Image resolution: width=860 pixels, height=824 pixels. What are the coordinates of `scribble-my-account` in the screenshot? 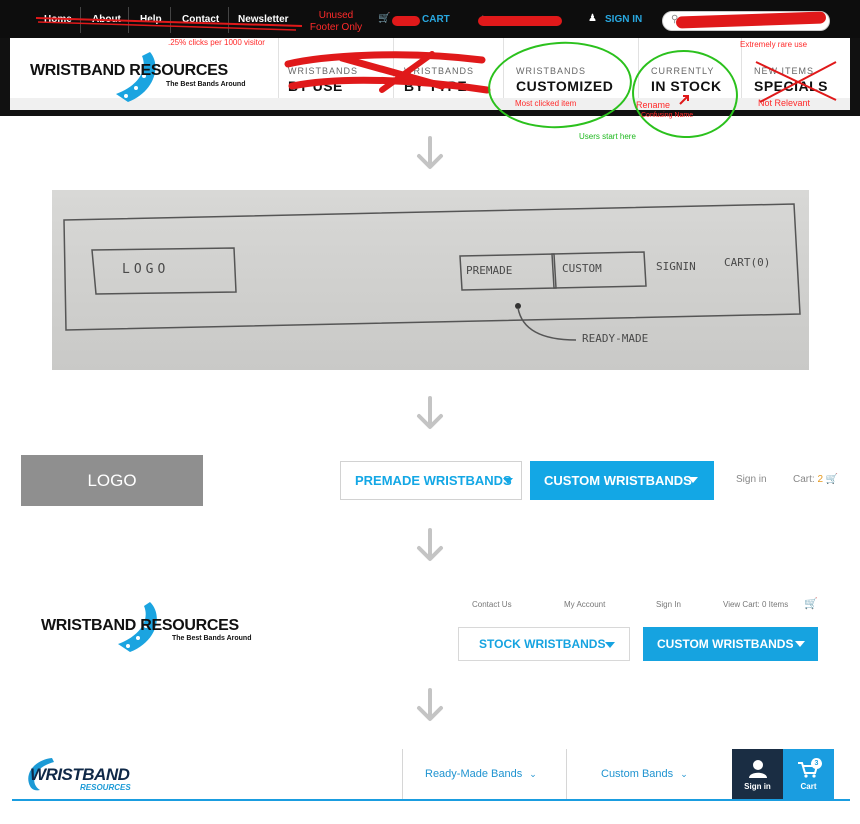 It's located at (520, 21).